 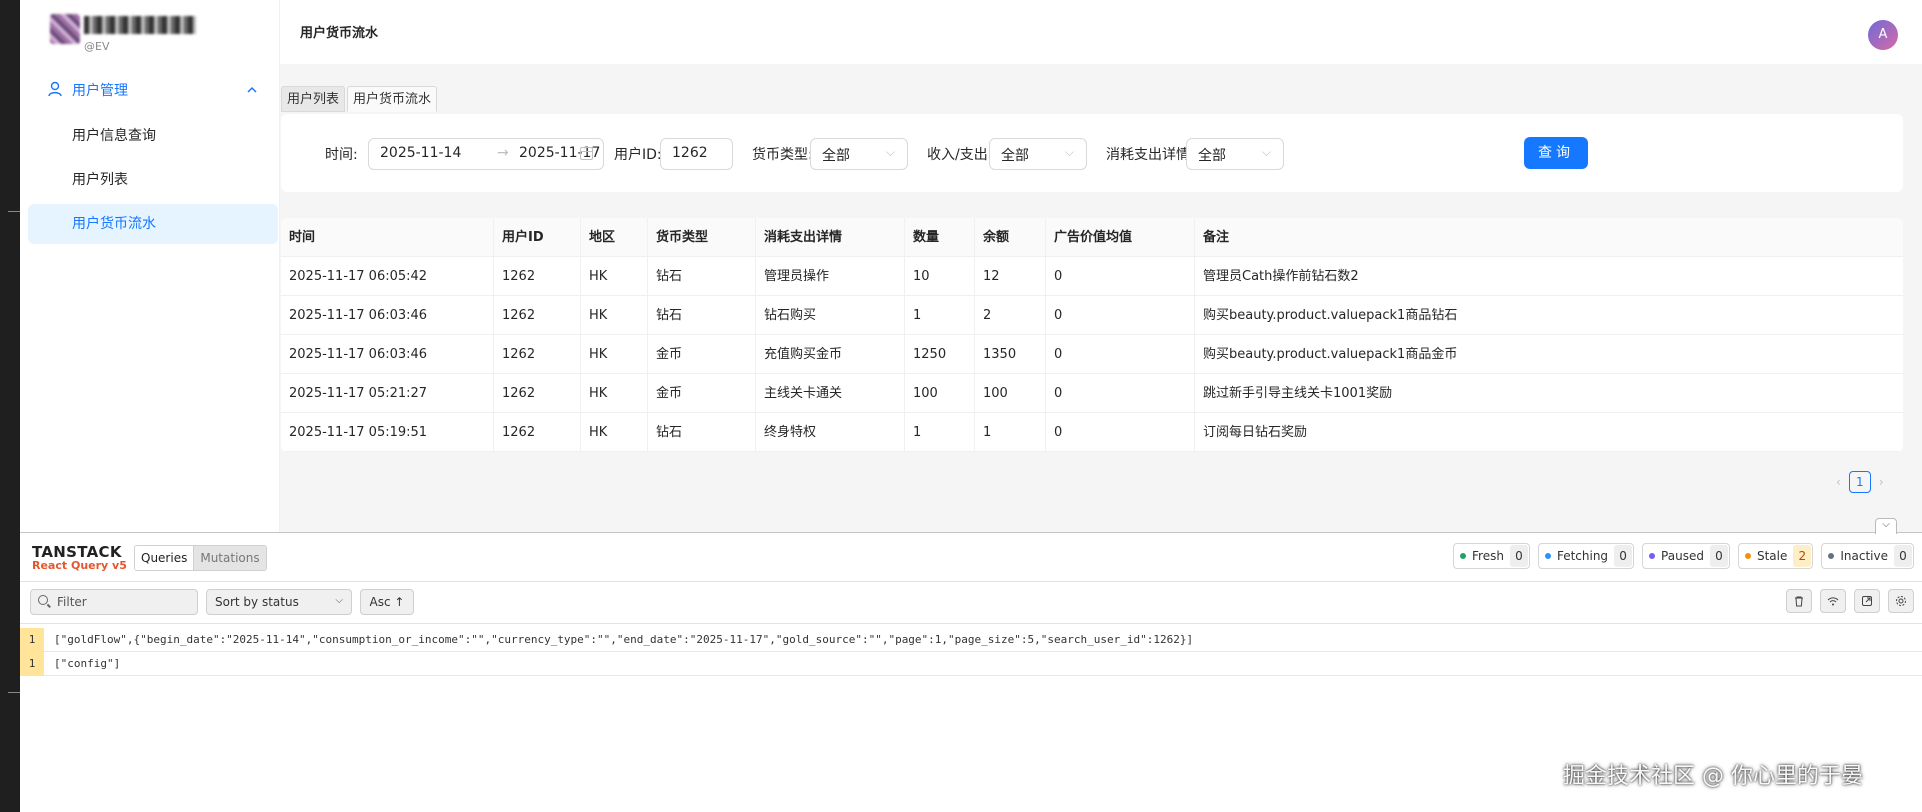 I want to click on cell-balance: 12, so click(x=1010, y=276).